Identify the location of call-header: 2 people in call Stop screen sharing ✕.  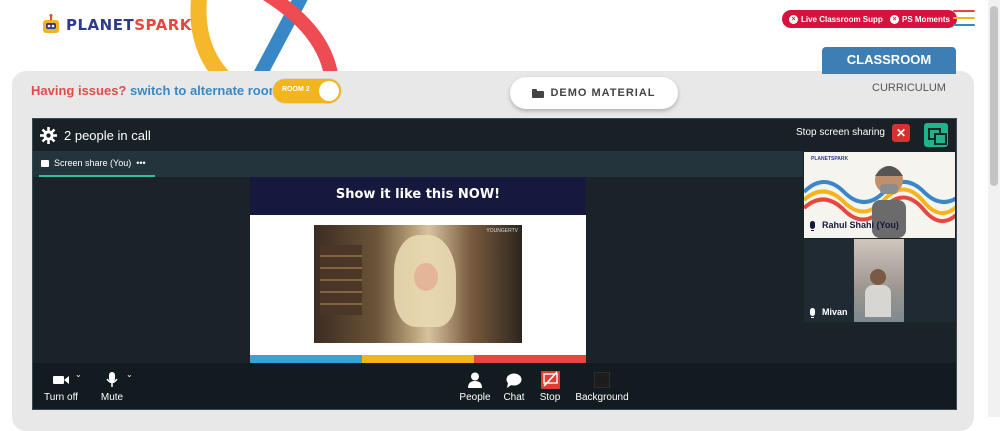
(494, 135).